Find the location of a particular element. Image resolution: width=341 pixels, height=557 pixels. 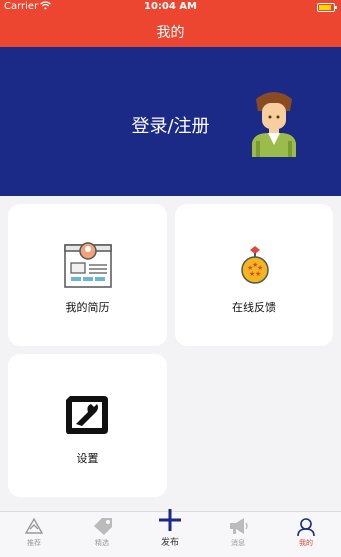

tab-mine-label: 我的 is located at coordinates (306, 543).